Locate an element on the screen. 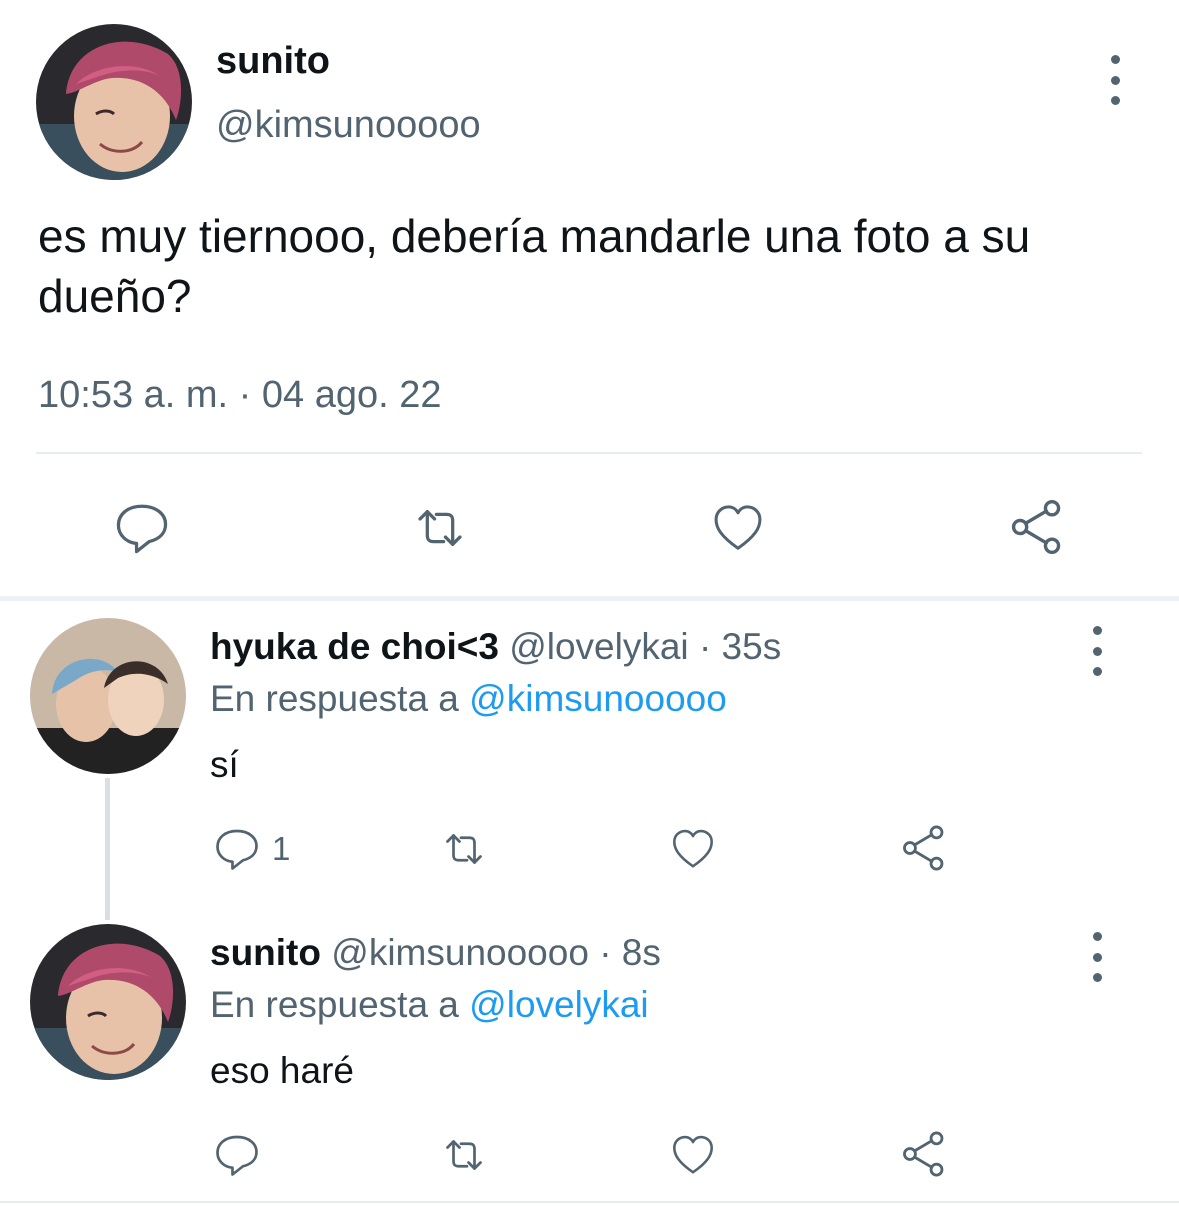 The width and height of the screenshot is (1179, 1206). reply-time: · 8s is located at coordinates (630, 952).